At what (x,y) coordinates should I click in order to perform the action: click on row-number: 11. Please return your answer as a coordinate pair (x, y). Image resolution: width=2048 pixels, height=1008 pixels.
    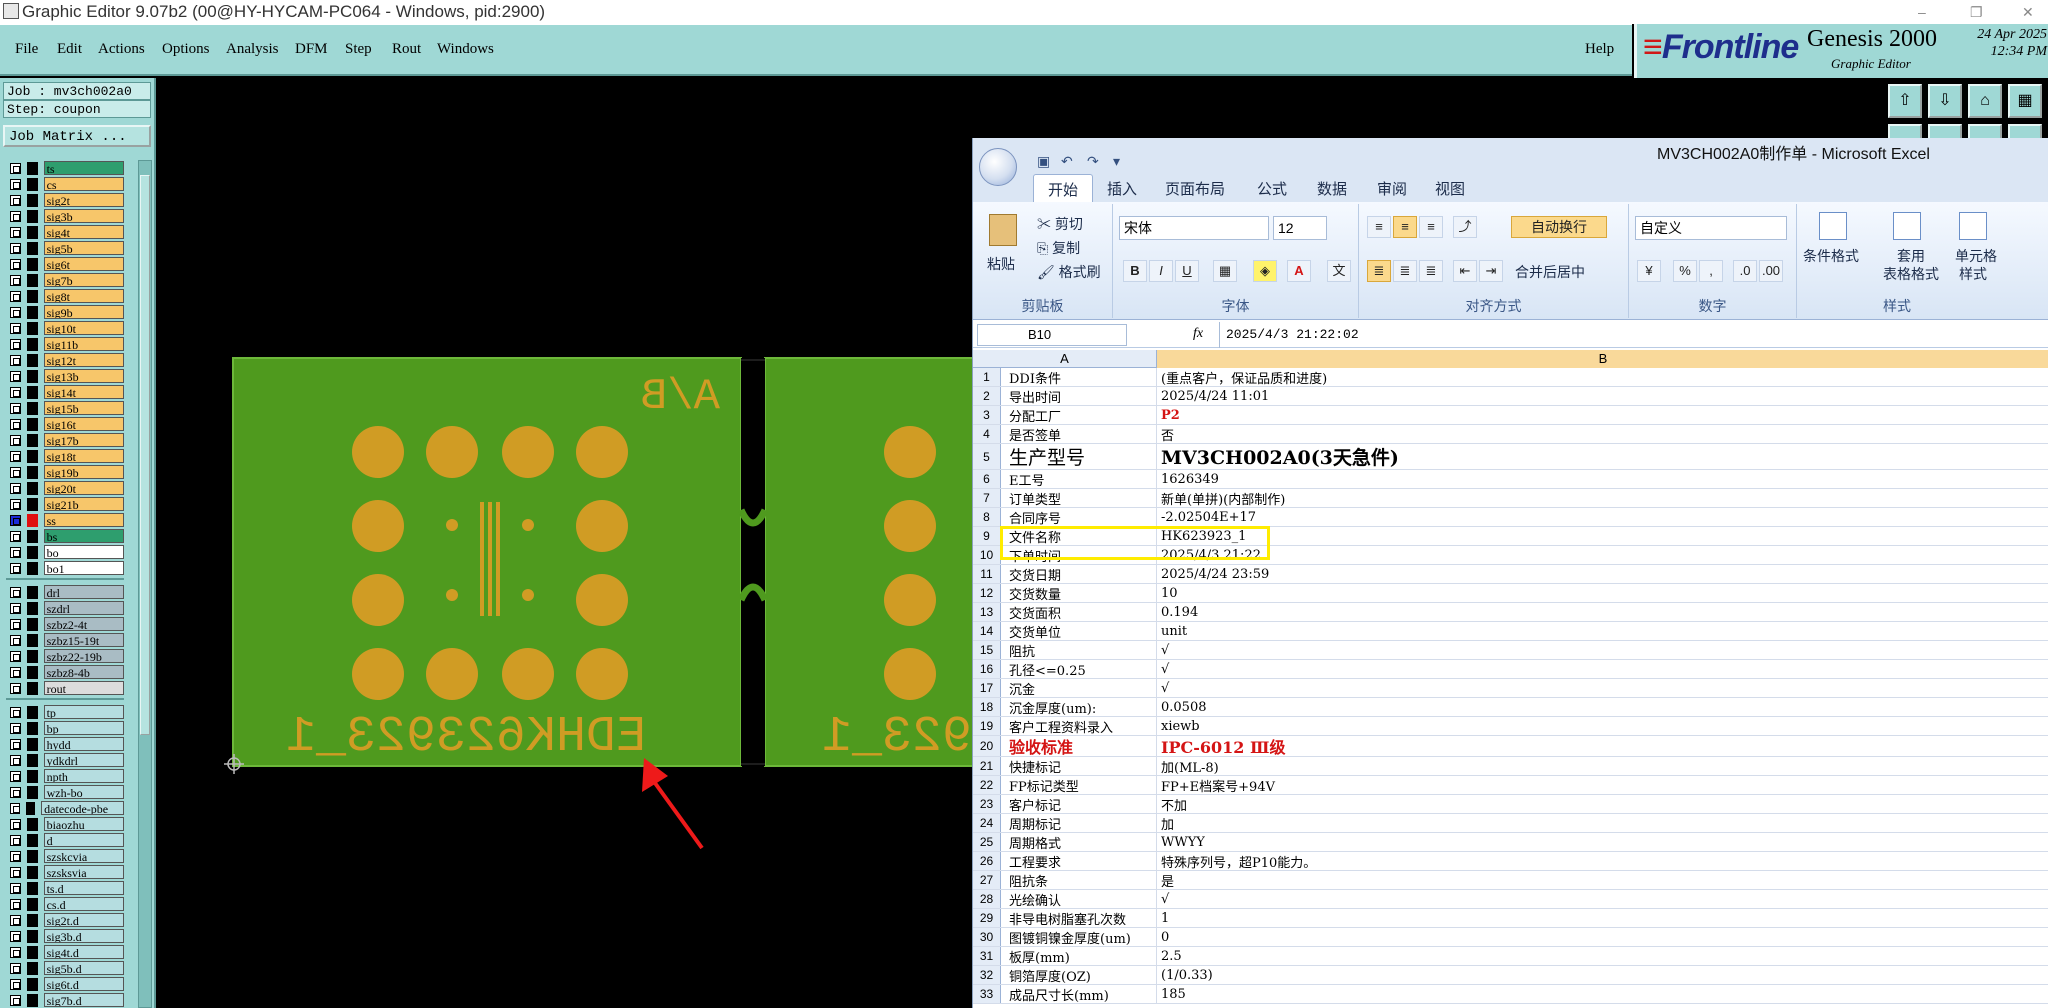
    Looking at the image, I should click on (987, 574).